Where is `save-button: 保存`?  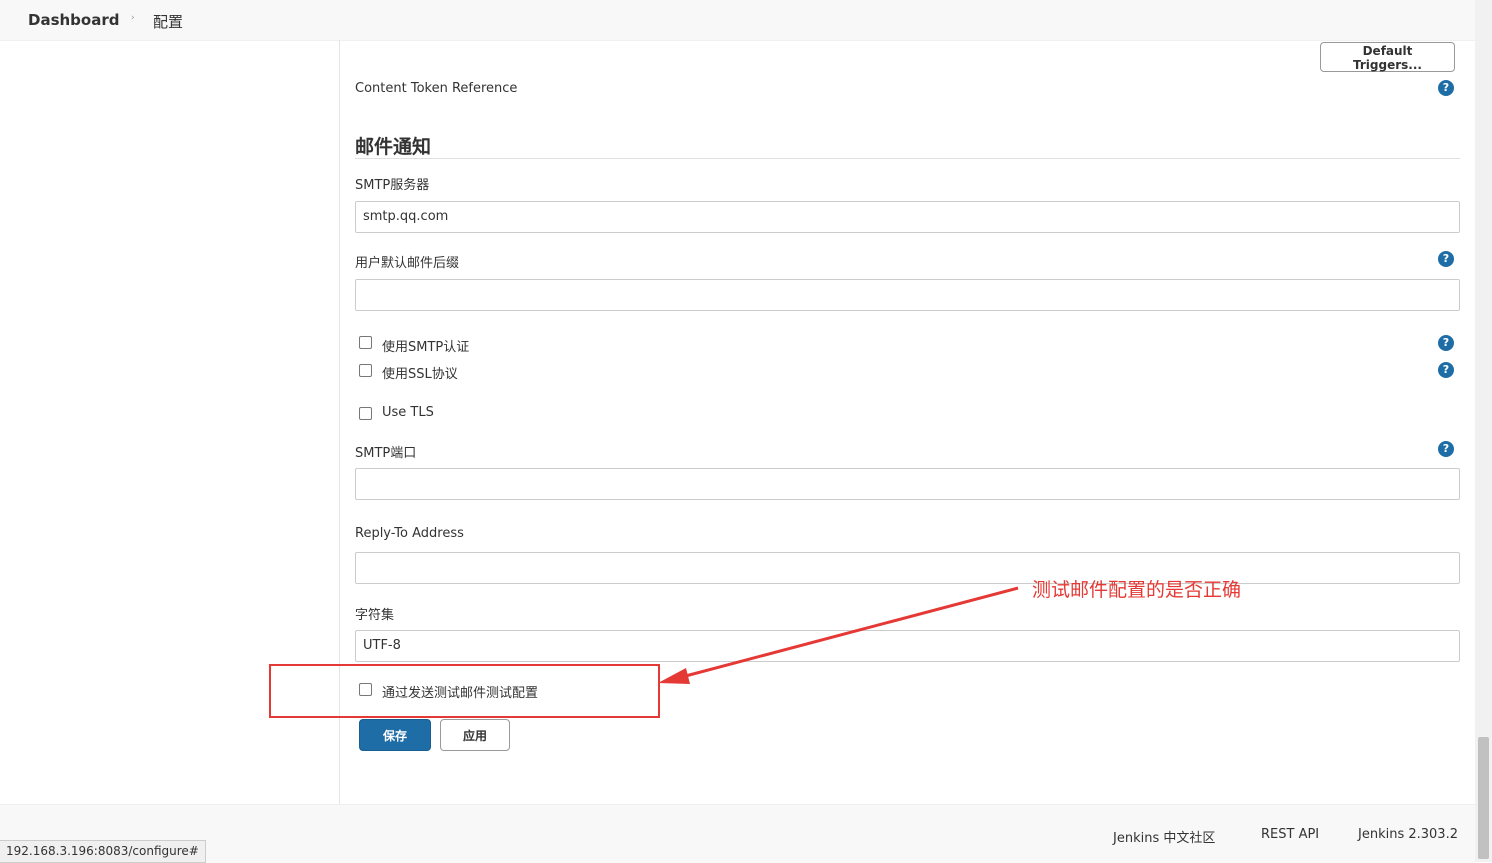 save-button: 保存 is located at coordinates (395, 735).